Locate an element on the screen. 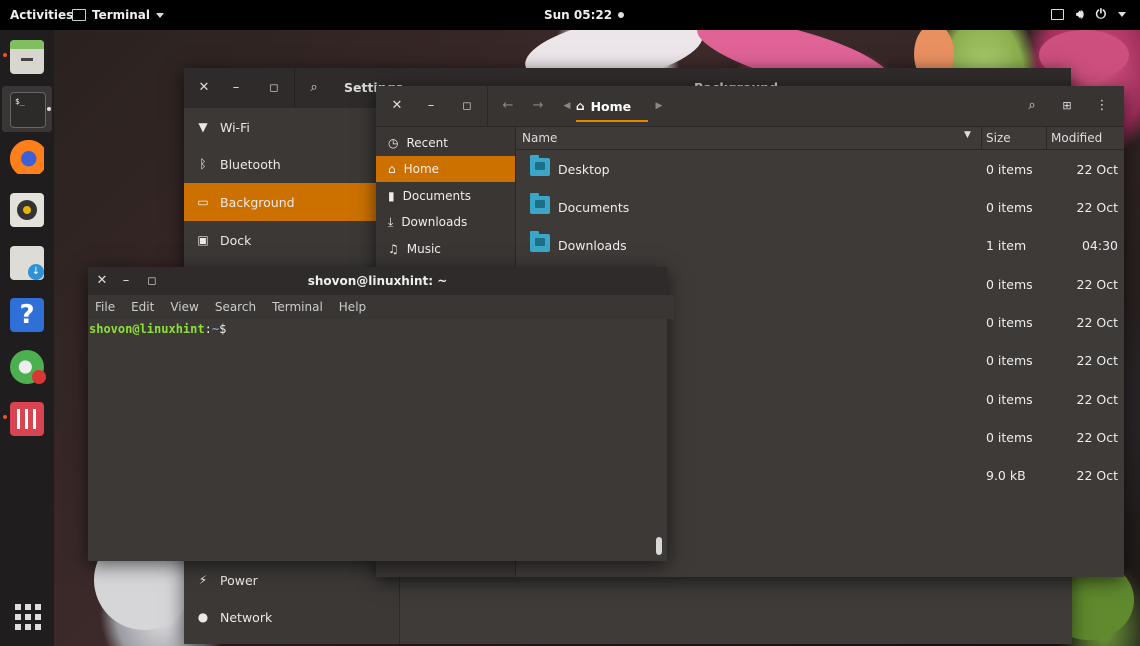 The image size is (1140, 646). download-icon: ⤓ is located at coordinates (391, 221).